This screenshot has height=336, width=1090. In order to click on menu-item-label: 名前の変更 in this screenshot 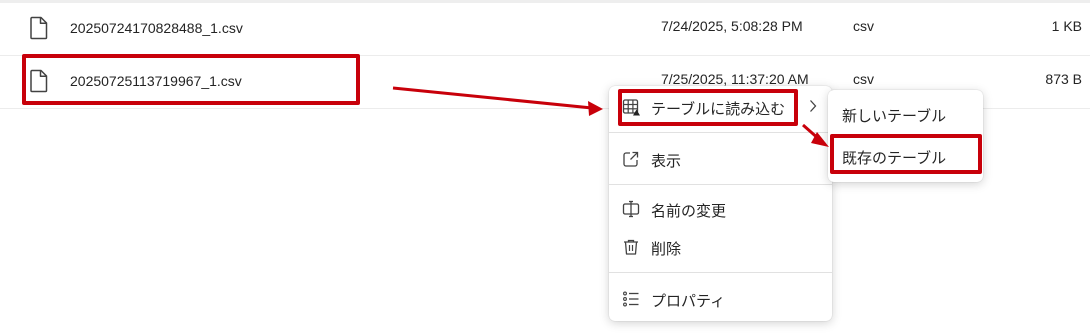, I will do `click(689, 211)`.